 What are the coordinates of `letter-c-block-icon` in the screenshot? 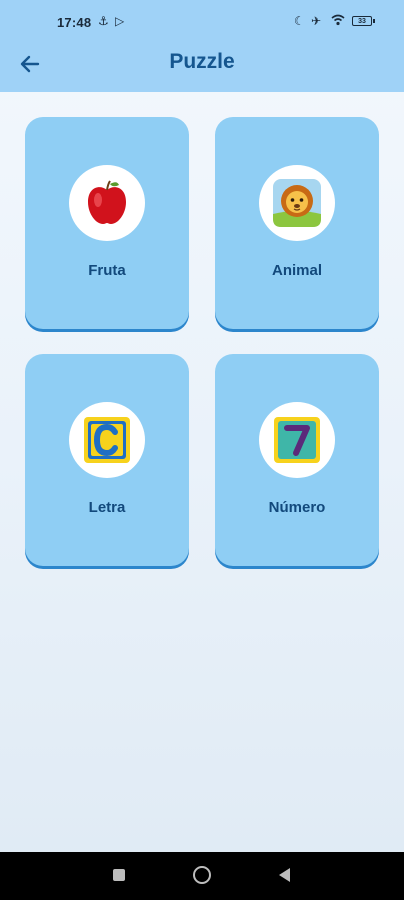 It's located at (107, 440).